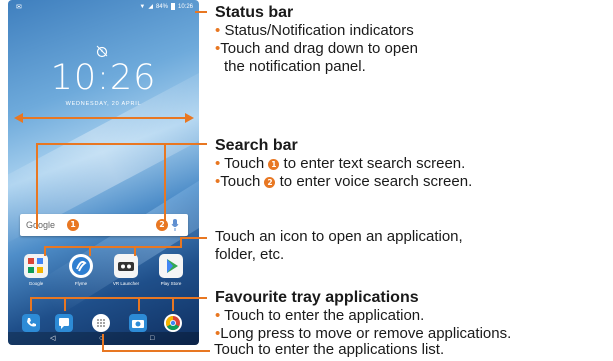  Describe the element at coordinates (254, 12) in the screenshot. I see `status-bar-title: Status bar` at that location.